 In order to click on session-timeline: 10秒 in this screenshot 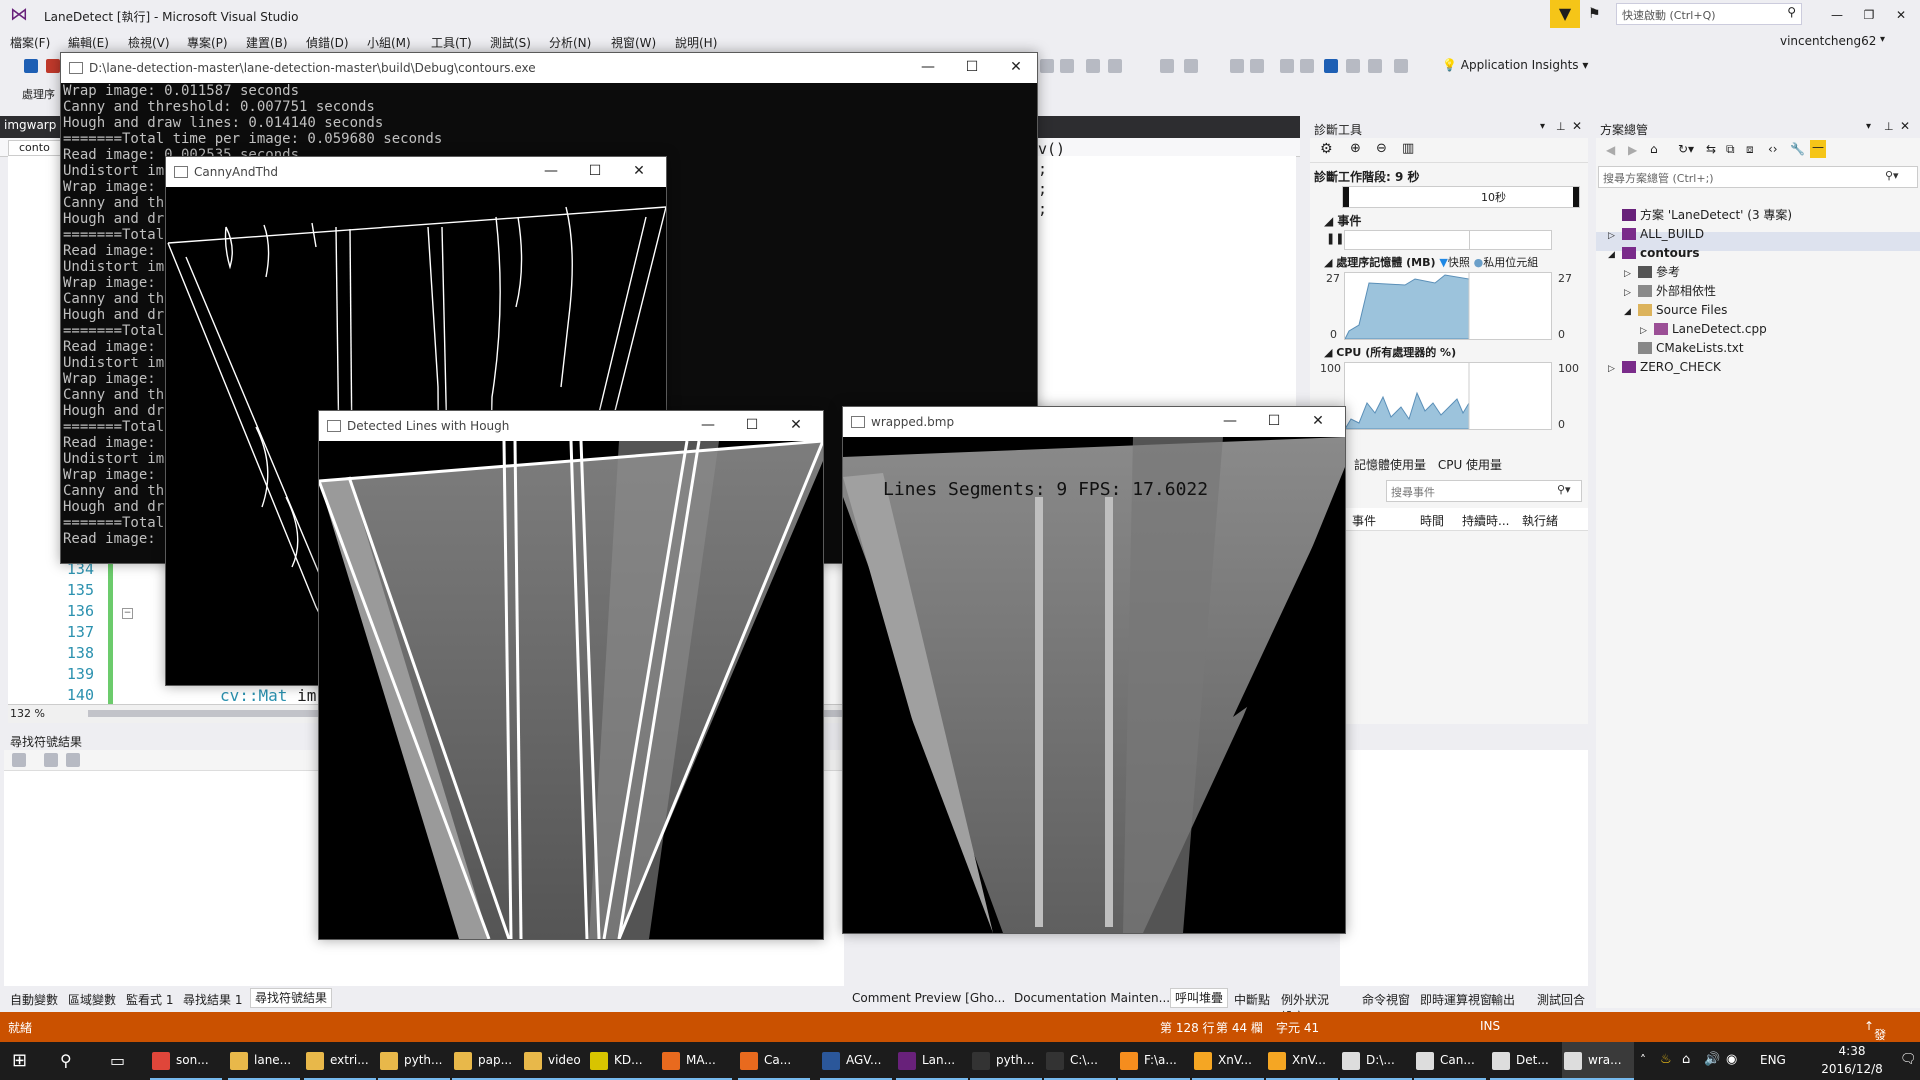, I will do `click(1461, 197)`.